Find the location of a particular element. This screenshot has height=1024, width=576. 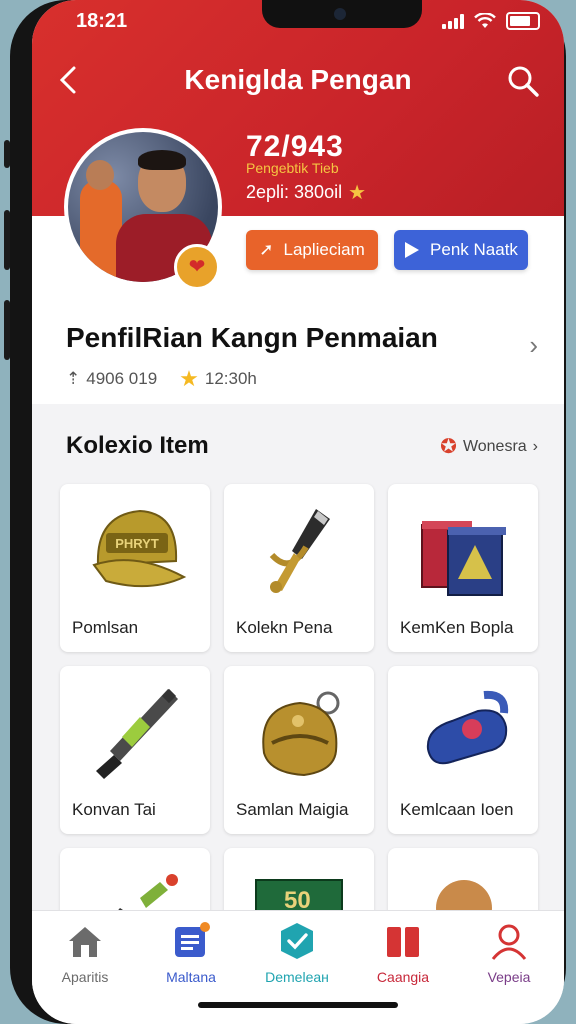

nav-item-list: Maltana is located at coordinates (191, 953).